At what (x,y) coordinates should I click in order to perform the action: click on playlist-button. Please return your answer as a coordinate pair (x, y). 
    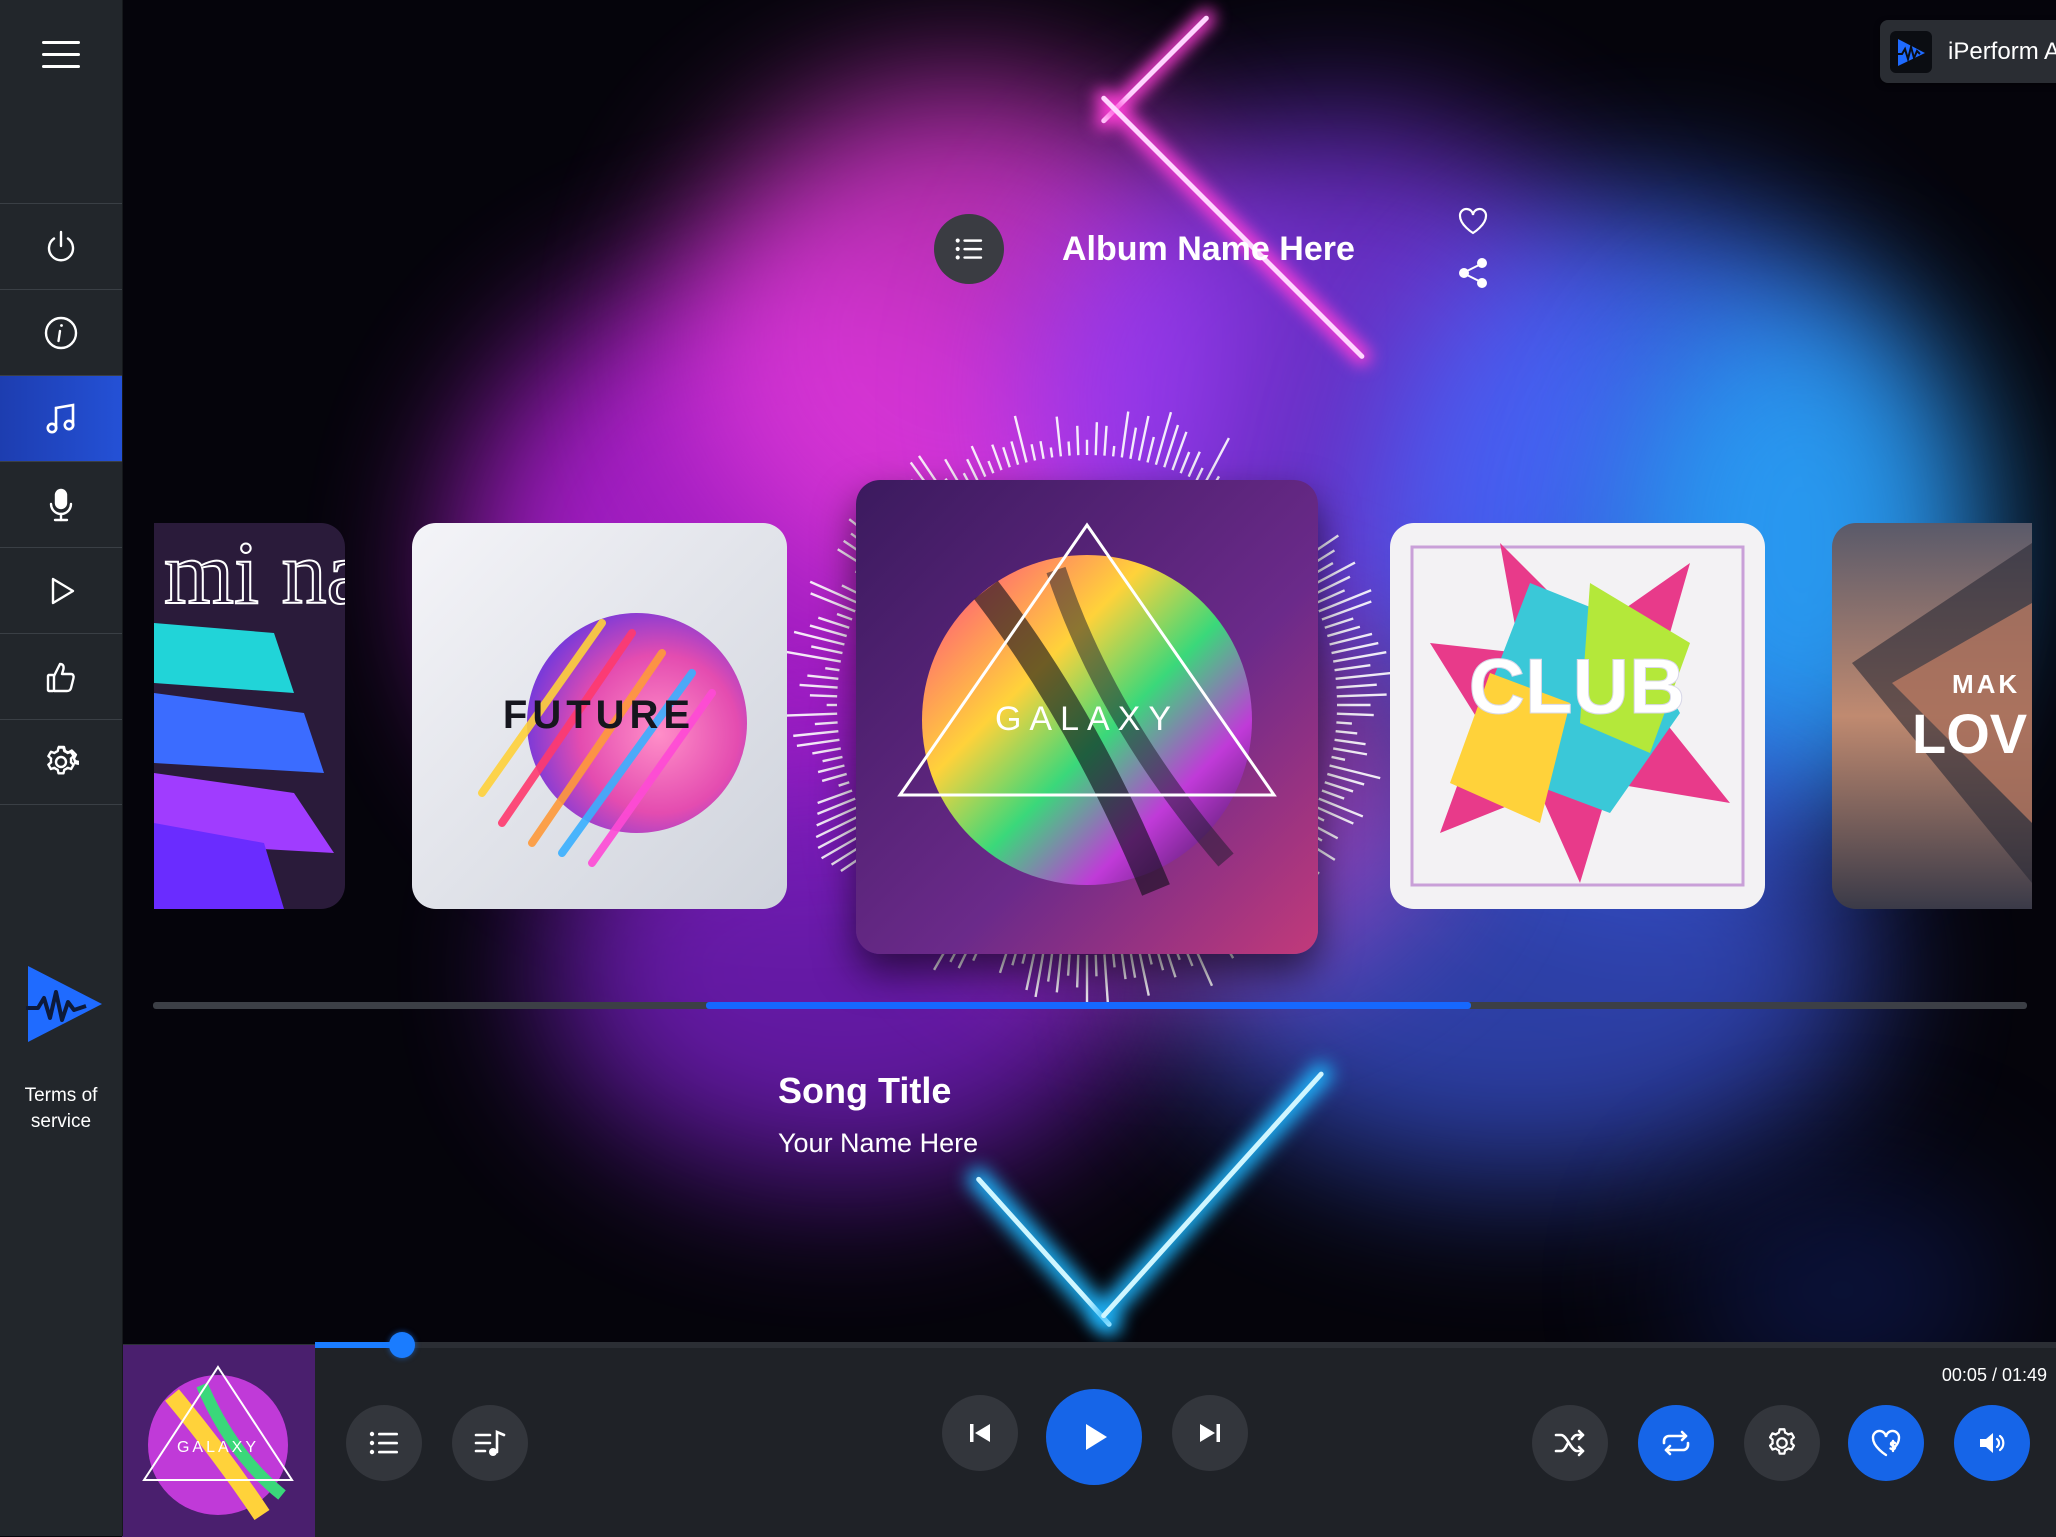
    Looking at the image, I should click on (384, 1443).